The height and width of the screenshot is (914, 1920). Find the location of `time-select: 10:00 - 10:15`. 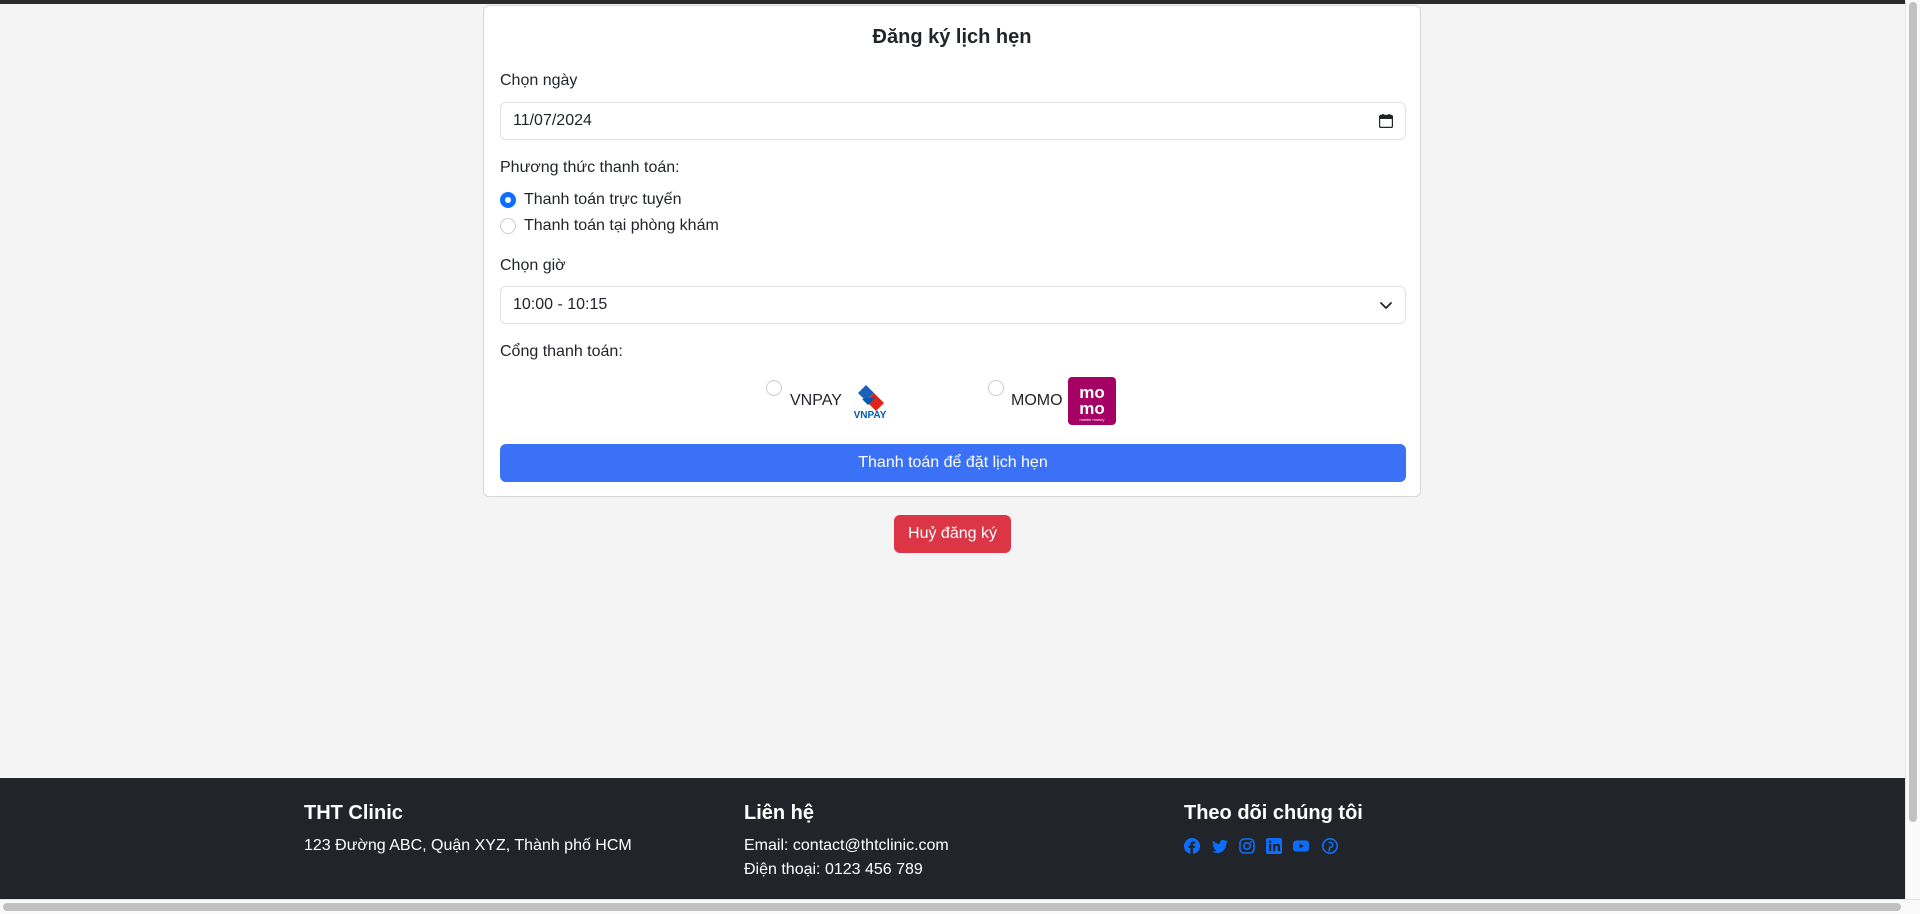

time-select: 10:00 - 10:15 is located at coordinates (953, 305).